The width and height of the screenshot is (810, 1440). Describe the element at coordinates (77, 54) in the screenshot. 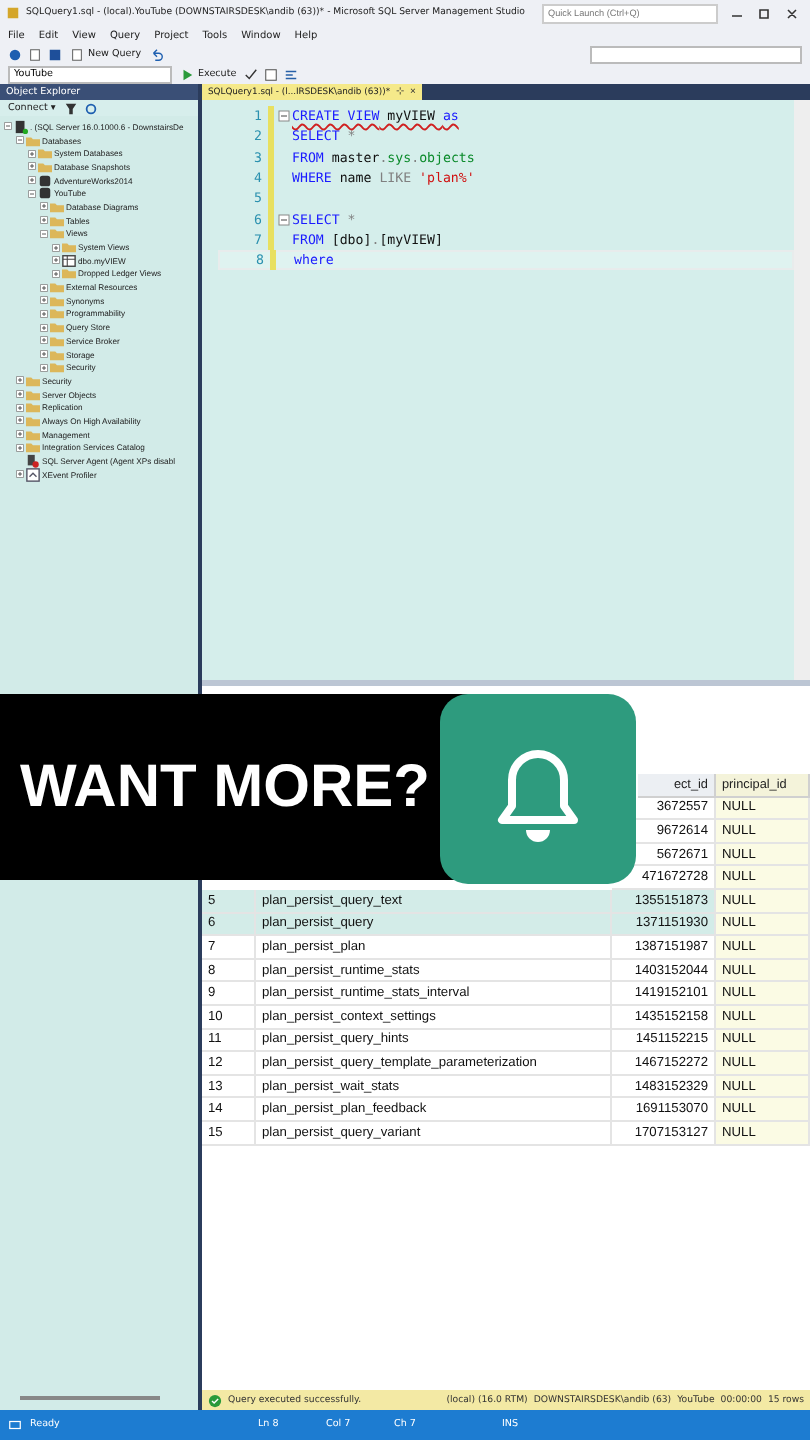

I see `document-icon` at that location.